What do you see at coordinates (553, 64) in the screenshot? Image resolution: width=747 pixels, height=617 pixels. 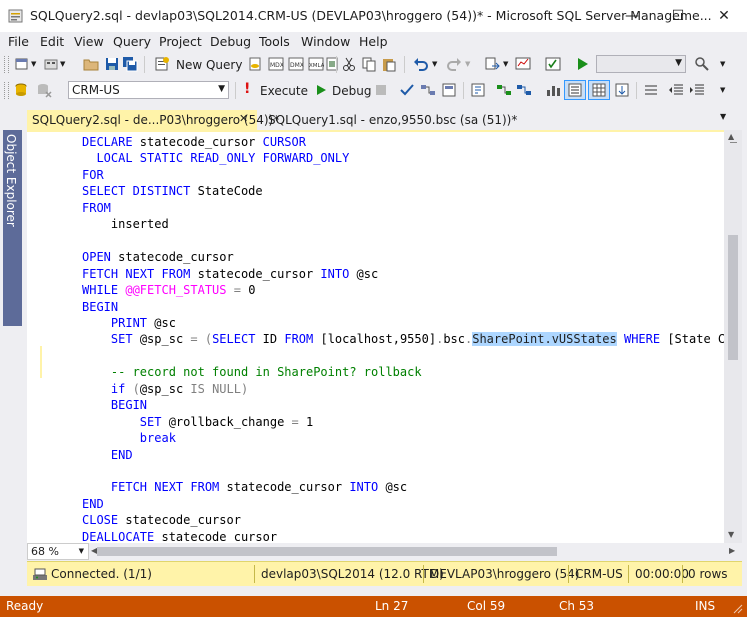 I see `solution-explorer-icon` at bounding box center [553, 64].